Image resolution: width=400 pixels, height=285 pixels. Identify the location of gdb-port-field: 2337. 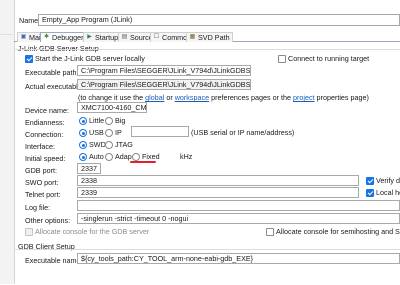
(89, 168).